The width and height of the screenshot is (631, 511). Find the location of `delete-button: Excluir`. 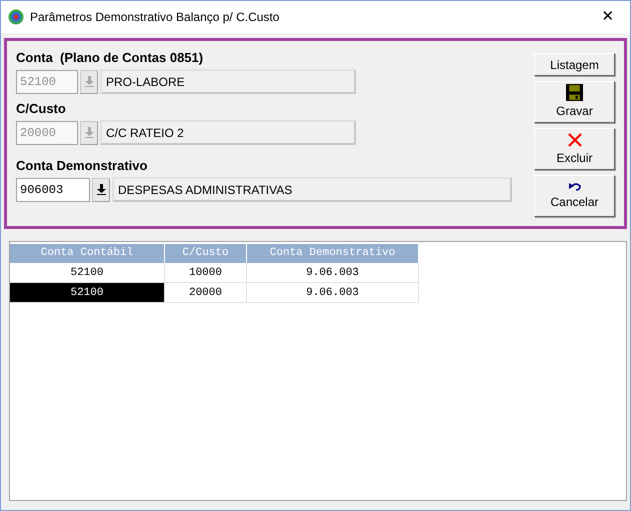

delete-button: Excluir is located at coordinates (574, 149).